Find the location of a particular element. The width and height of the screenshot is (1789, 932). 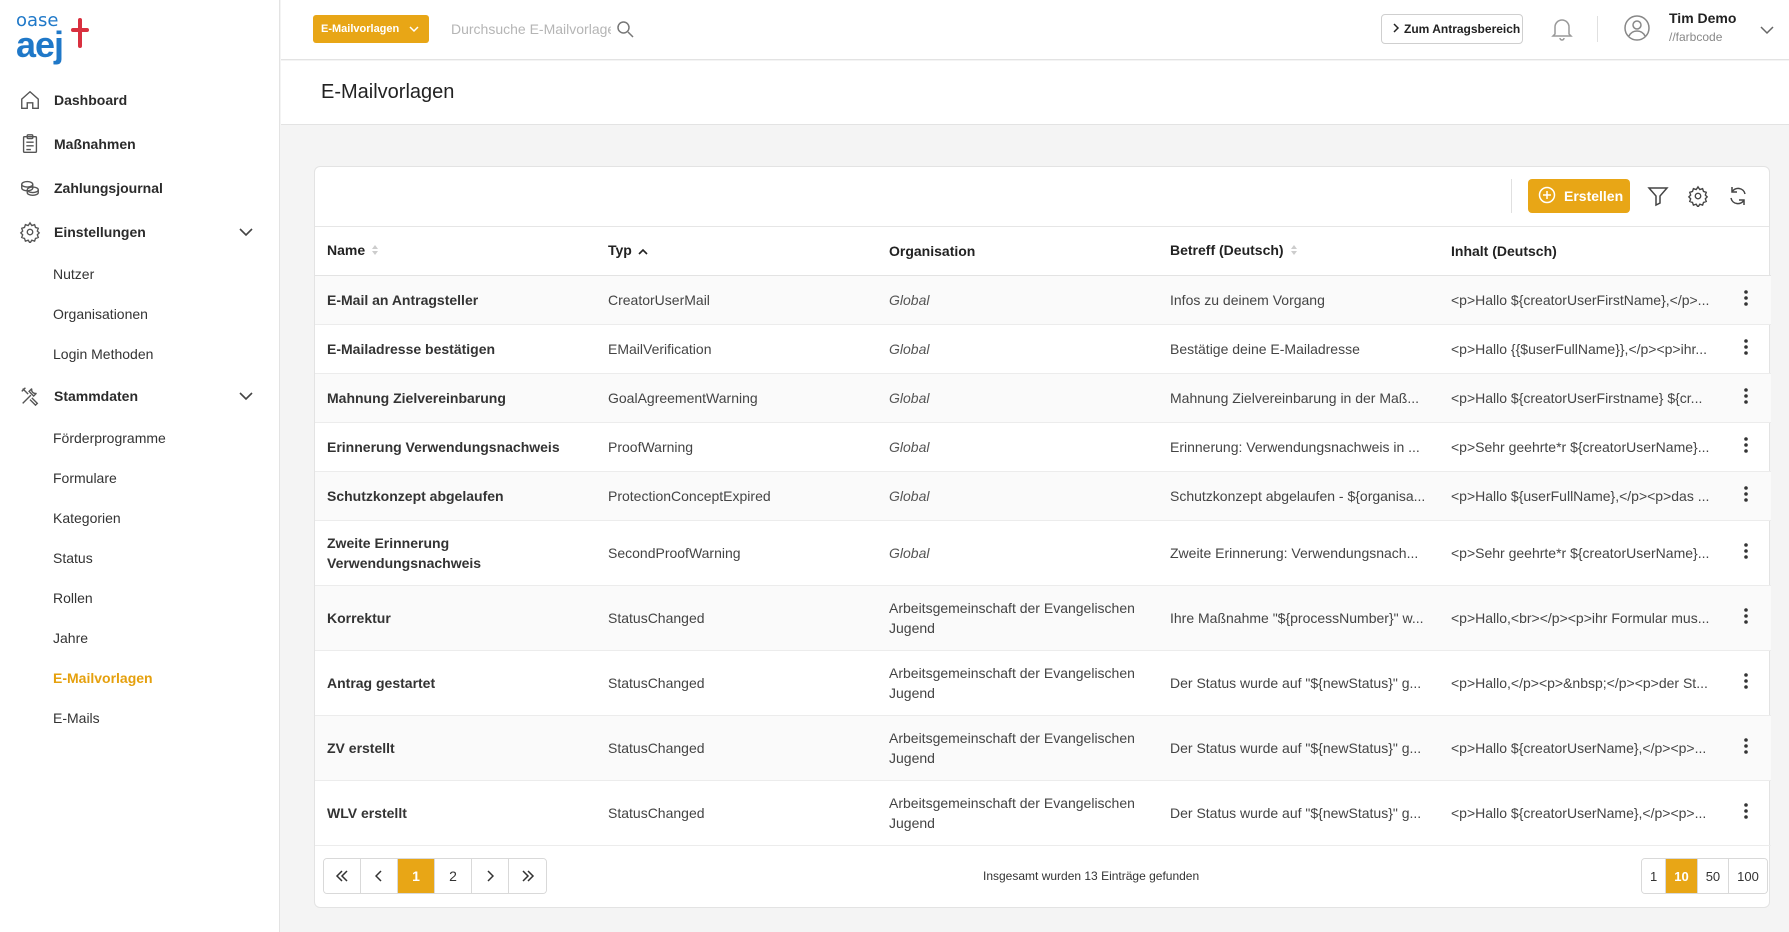

sidebar-subitem-jahre: Jahre is located at coordinates (140, 638).